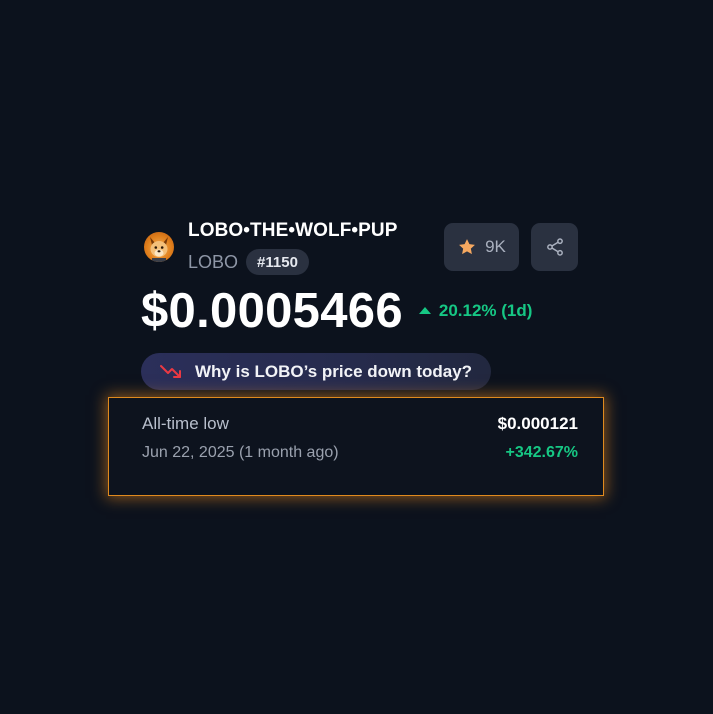 The image size is (713, 714). What do you see at coordinates (171, 372) in the screenshot?
I see `trend-down-icon` at bounding box center [171, 372].